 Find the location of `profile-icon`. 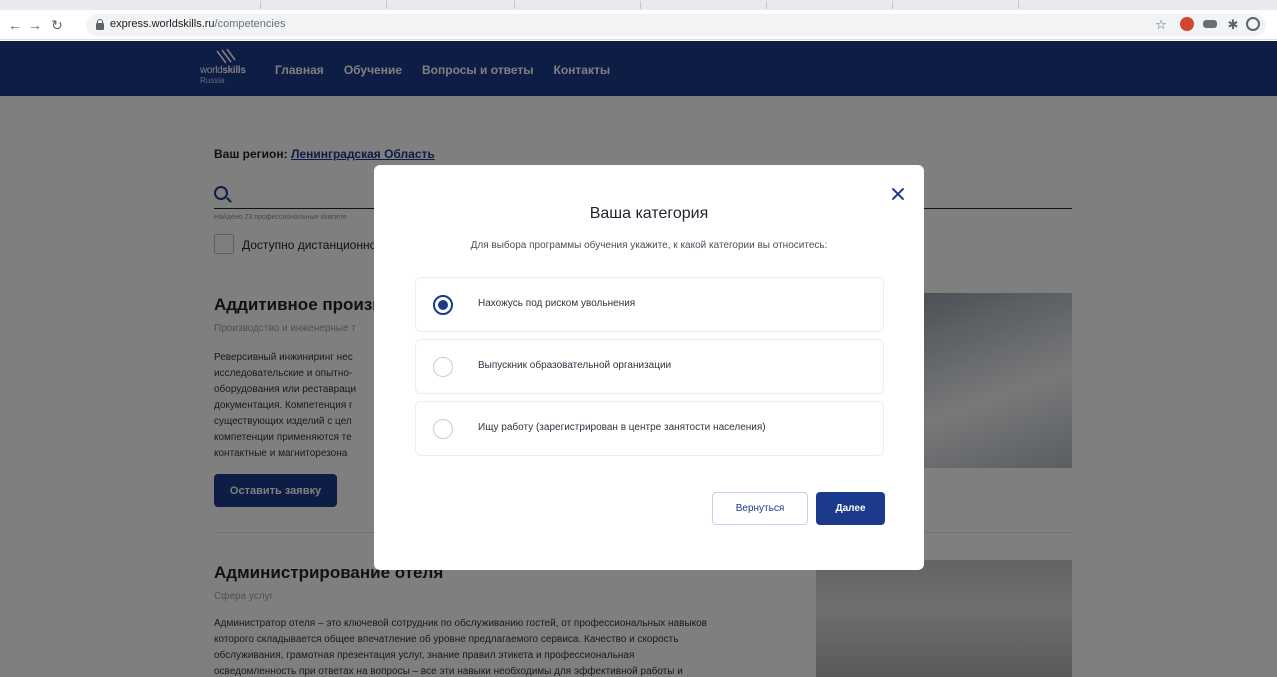

profile-icon is located at coordinates (1253, 24).